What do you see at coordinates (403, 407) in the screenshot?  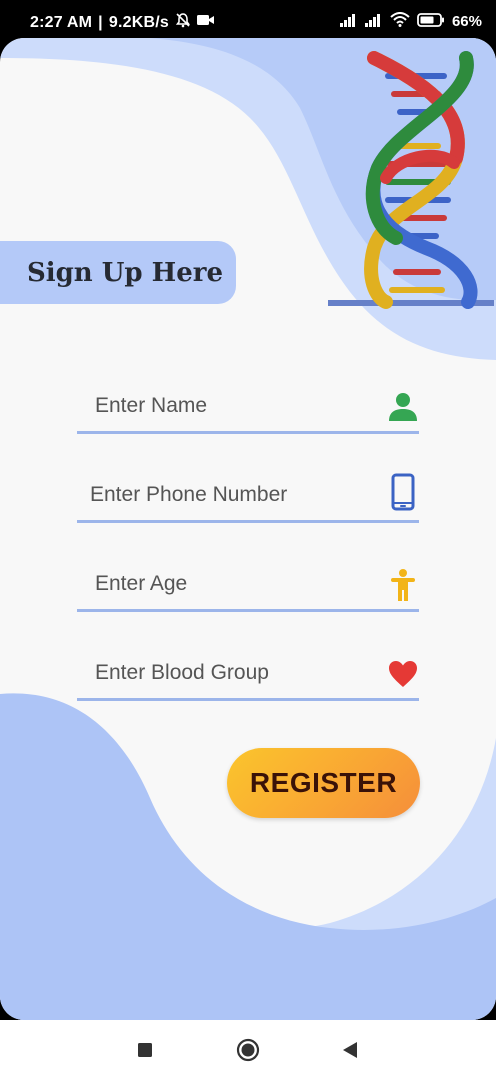 I see `person-icon` at bounding box center [403, 407].